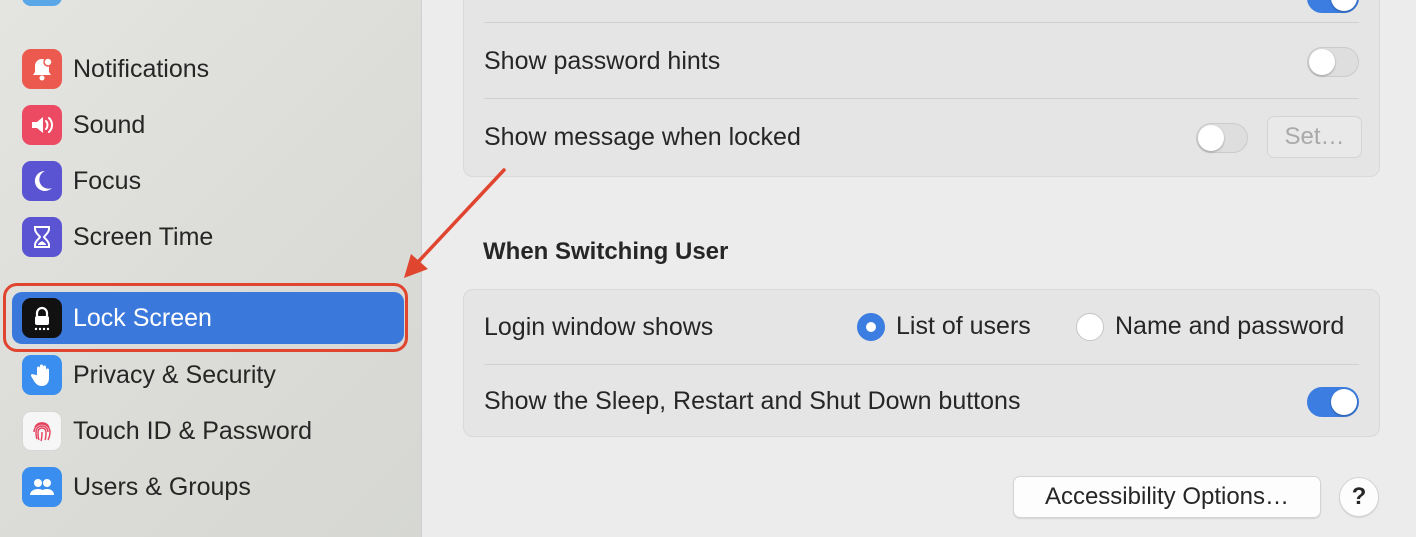 This screenshot has height=537, width=1416. Describe the element at coordinates (42, 3) in the screenshot. I see `partial-sidebar-icon` at that location.